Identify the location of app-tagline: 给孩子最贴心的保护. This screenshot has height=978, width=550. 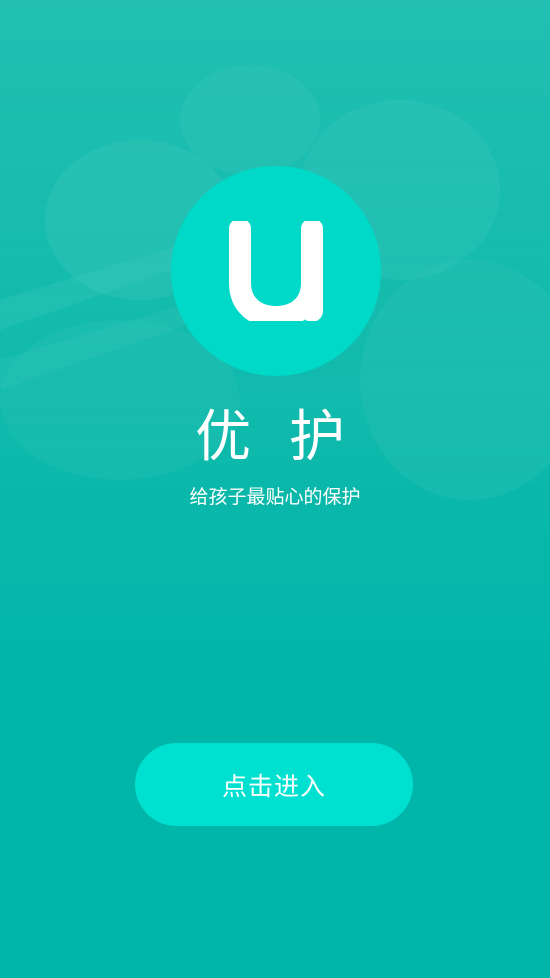
(275, 497).